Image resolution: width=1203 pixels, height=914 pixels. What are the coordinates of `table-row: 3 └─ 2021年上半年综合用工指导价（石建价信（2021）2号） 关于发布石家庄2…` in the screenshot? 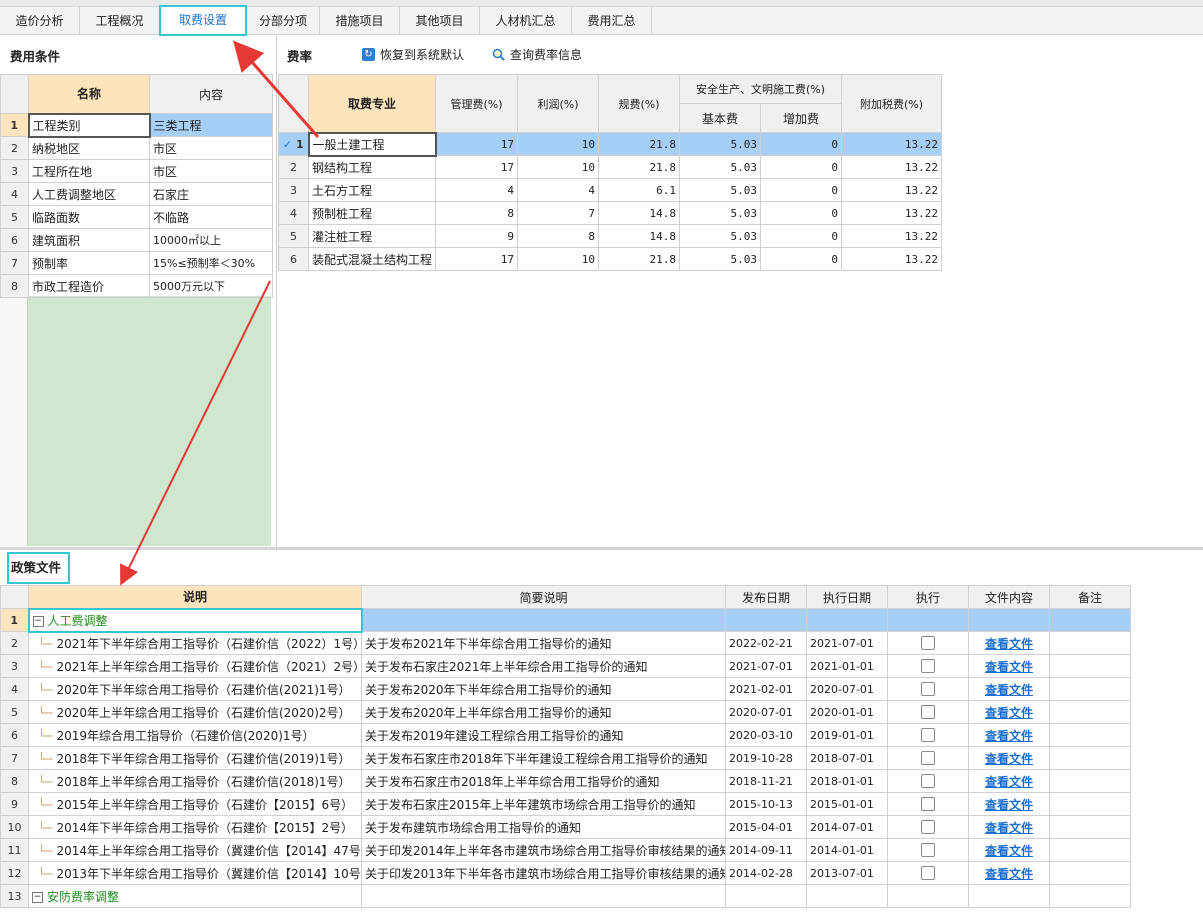 It's located at (565, 666).